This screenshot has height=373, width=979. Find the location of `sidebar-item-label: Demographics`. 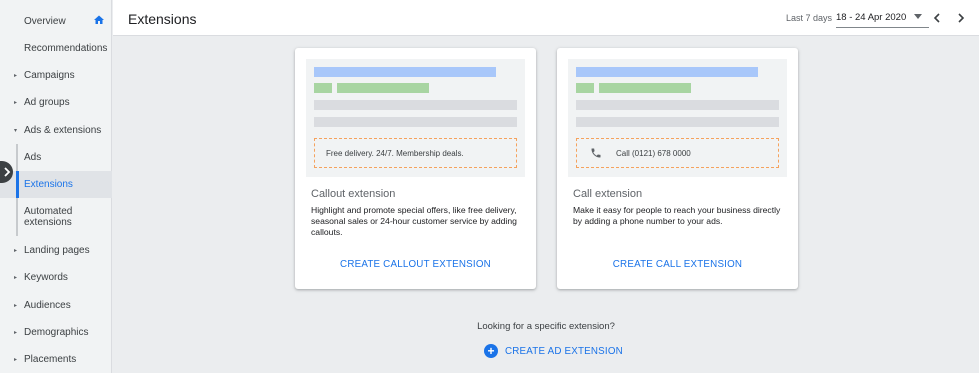

sidebar-item-label: Demographics is located at coordinates (56, 332).